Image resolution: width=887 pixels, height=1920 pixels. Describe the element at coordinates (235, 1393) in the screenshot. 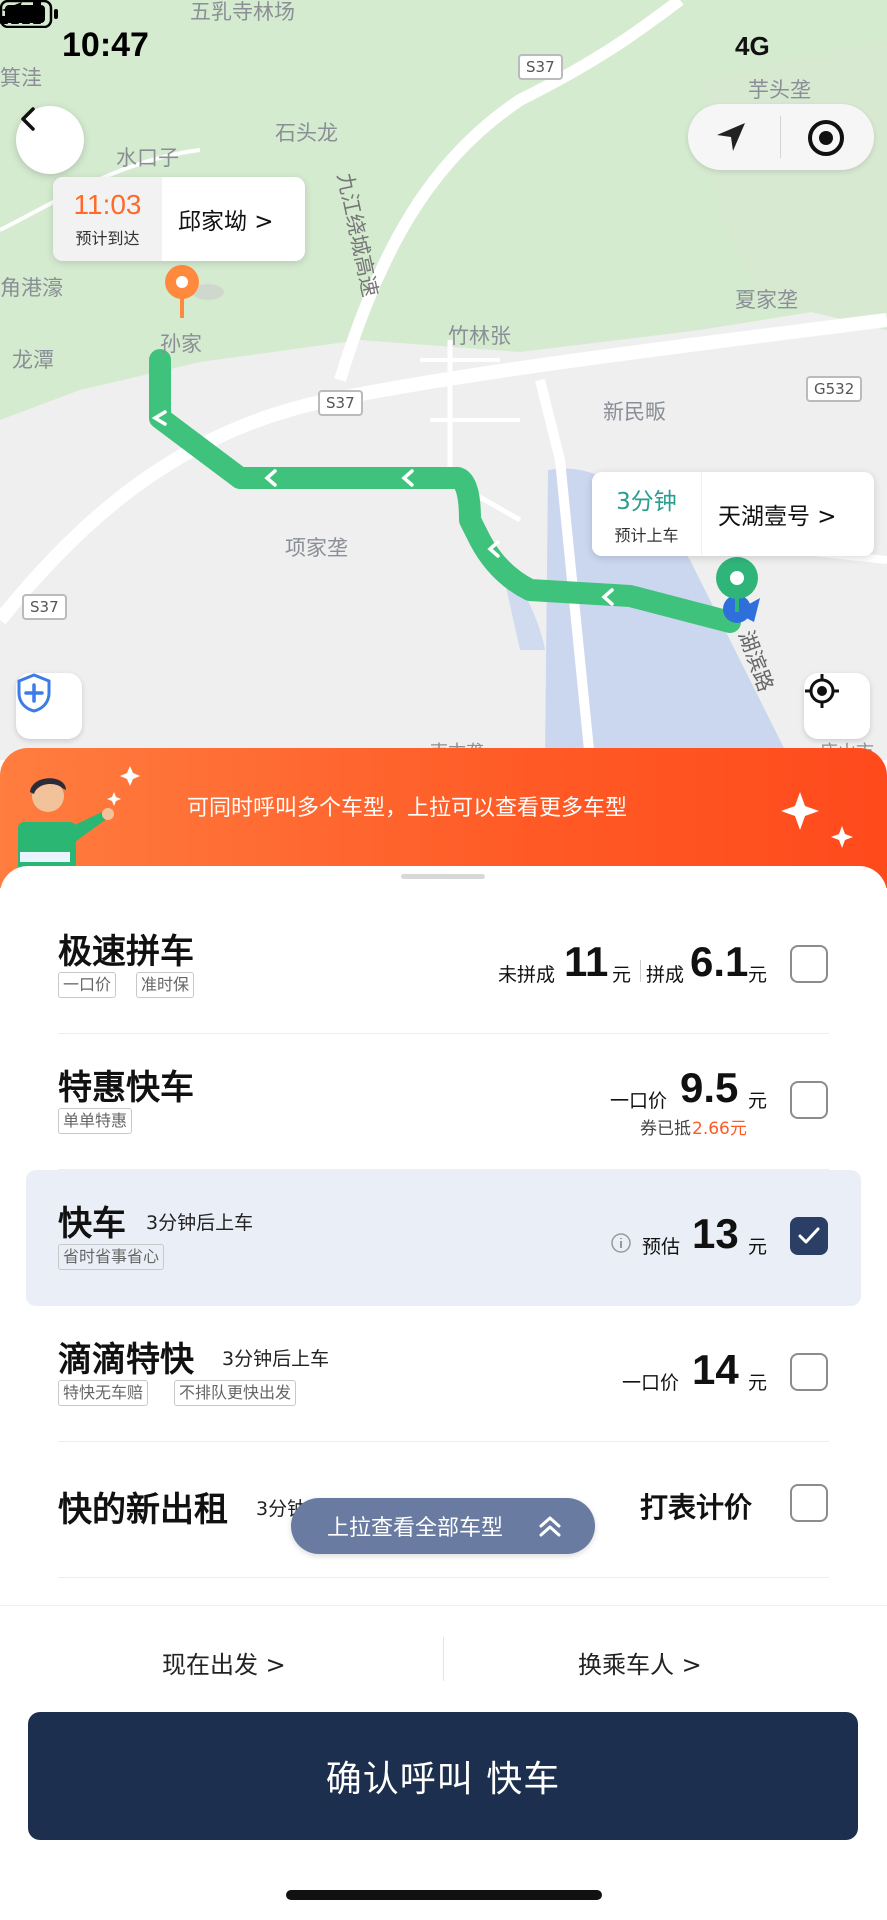

I see `ride-tag: 不排队更快出发` at that location.